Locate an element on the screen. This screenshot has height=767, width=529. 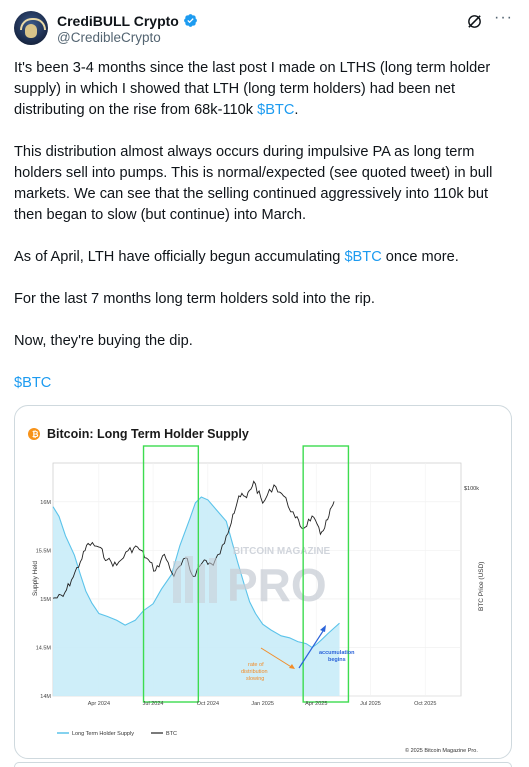
x-tick-label: Jan 2025 is located at coordinates (262, 704).